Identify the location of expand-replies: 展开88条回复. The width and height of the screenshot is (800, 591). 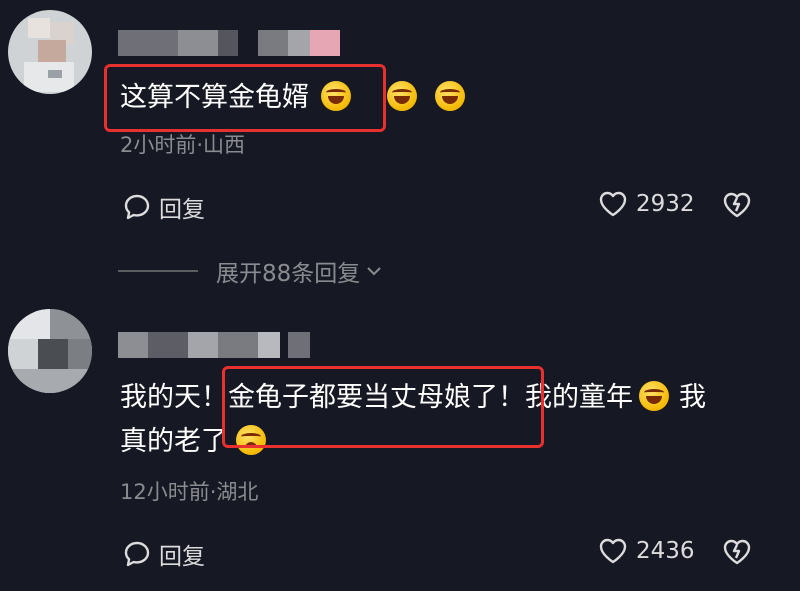
(250, 271).